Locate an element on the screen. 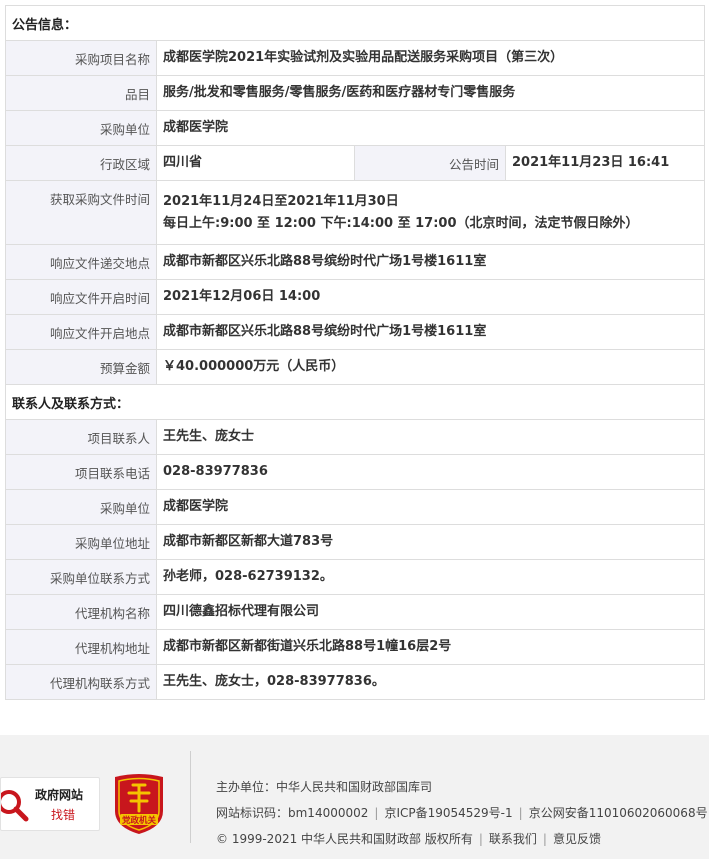  table-row: 代理机构联系方式 王先生、庞女士，028-83977836。 is located at coordinates (355, 682).